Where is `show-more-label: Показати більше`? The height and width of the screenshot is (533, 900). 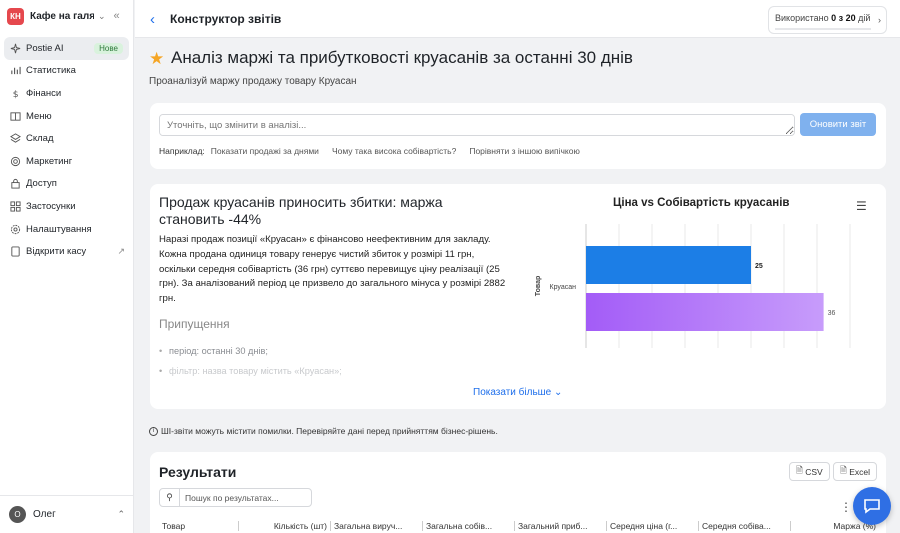 show-more-label: Показати більше is located at coordinates (512, 392).